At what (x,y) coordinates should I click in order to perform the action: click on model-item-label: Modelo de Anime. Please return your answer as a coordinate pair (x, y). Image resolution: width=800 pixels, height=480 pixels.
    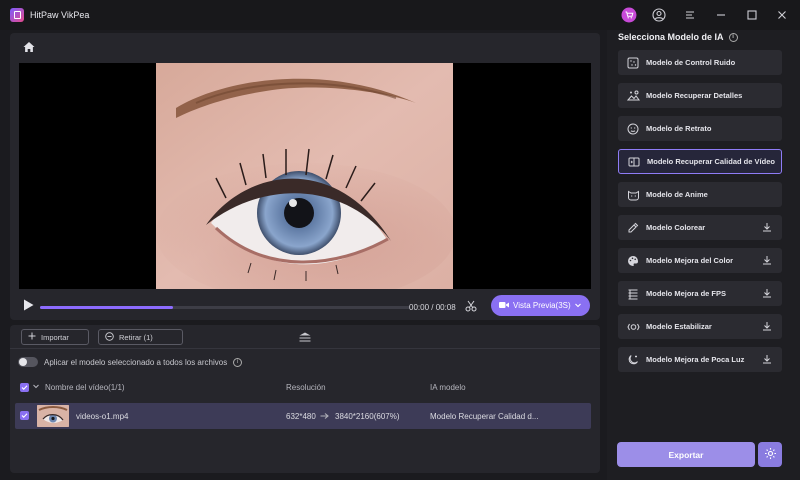
    Looking at the image, I should click on (677, 194).